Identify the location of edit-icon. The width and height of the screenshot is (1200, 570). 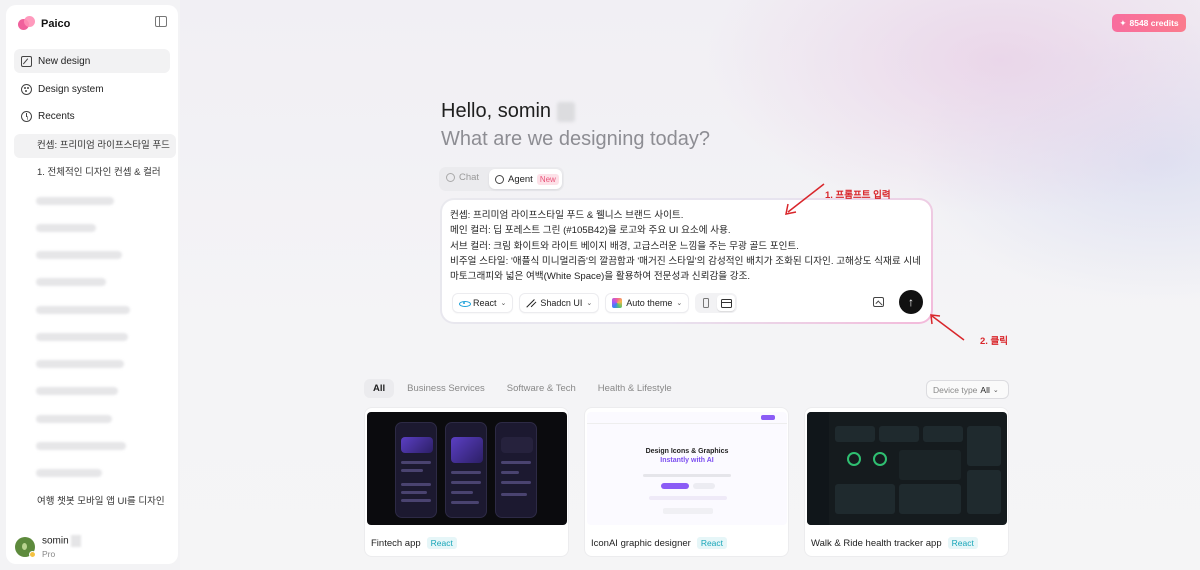
(26, 61).